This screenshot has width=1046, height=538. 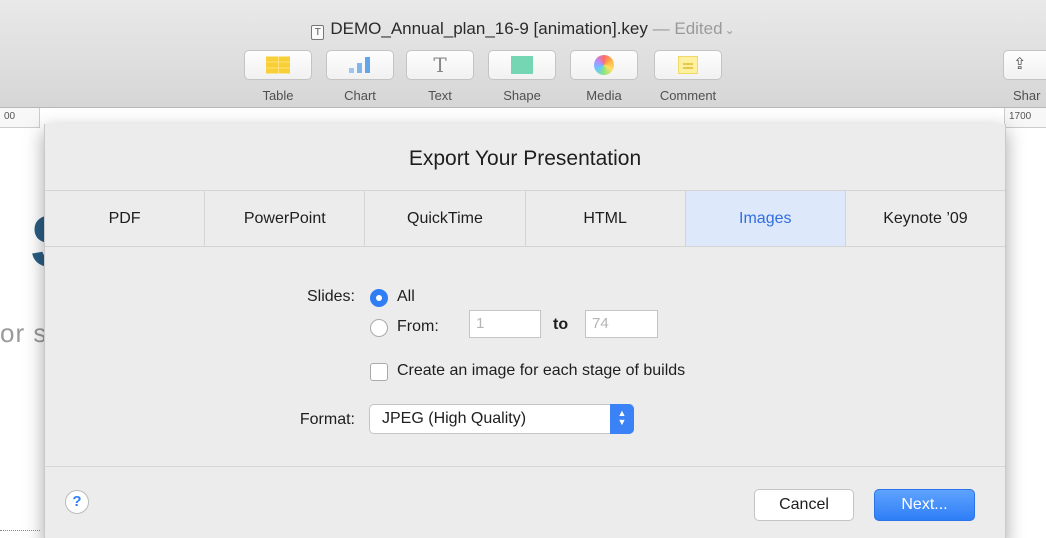 What do you see at coordinates (20, 530) in the screenshot?
I see `slide-divider` at bounding box center [20, 530].